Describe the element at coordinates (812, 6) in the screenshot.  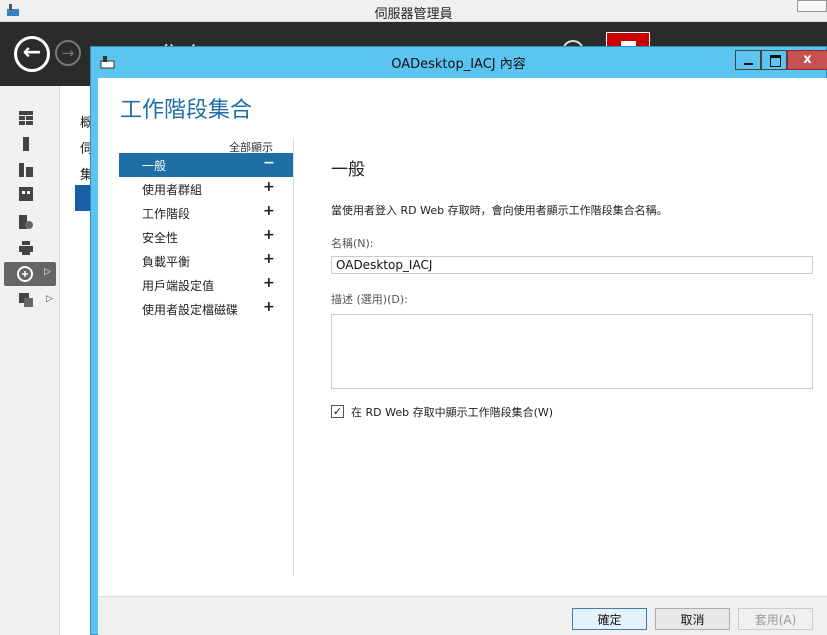
I see `restore-button` at that location.